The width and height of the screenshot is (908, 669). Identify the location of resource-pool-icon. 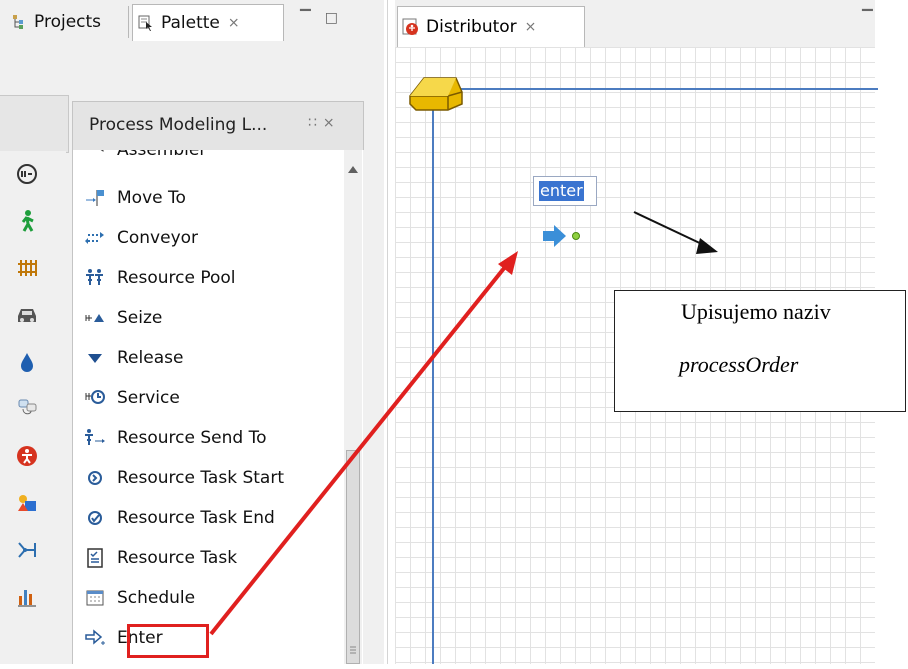
(95, 278).